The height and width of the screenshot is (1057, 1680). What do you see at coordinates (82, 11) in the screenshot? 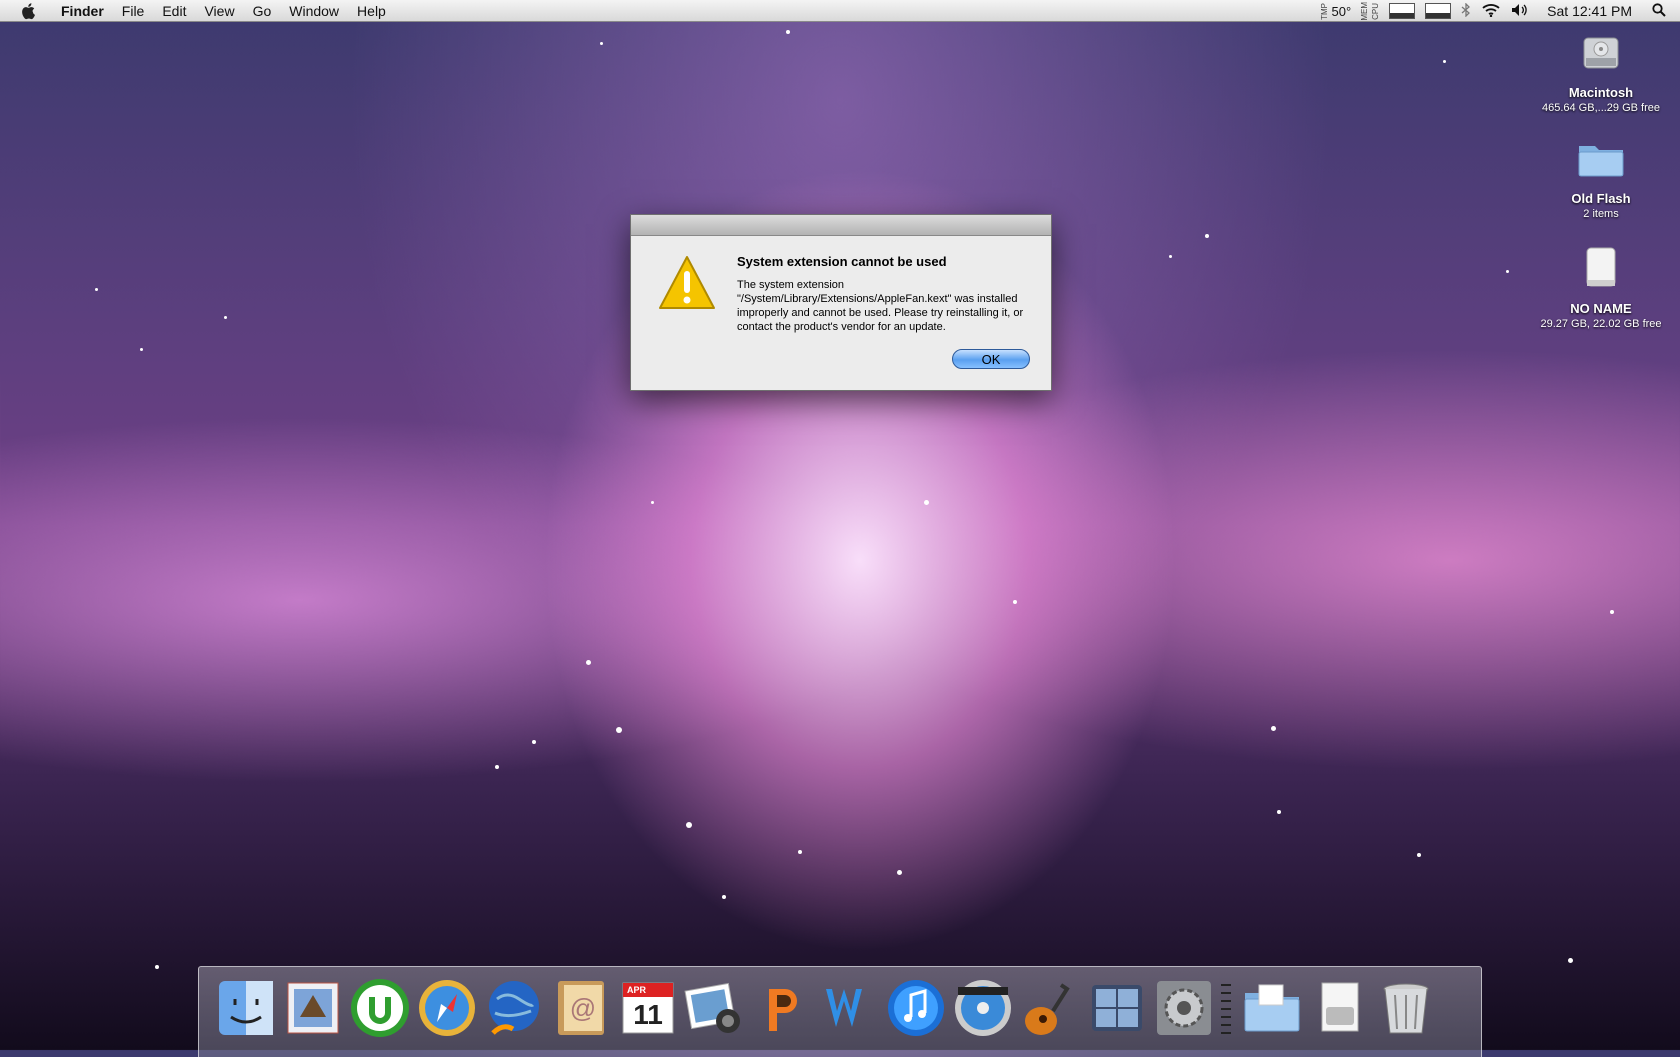
I see `menu-finder: Finder` at bounding box center [82, 11].